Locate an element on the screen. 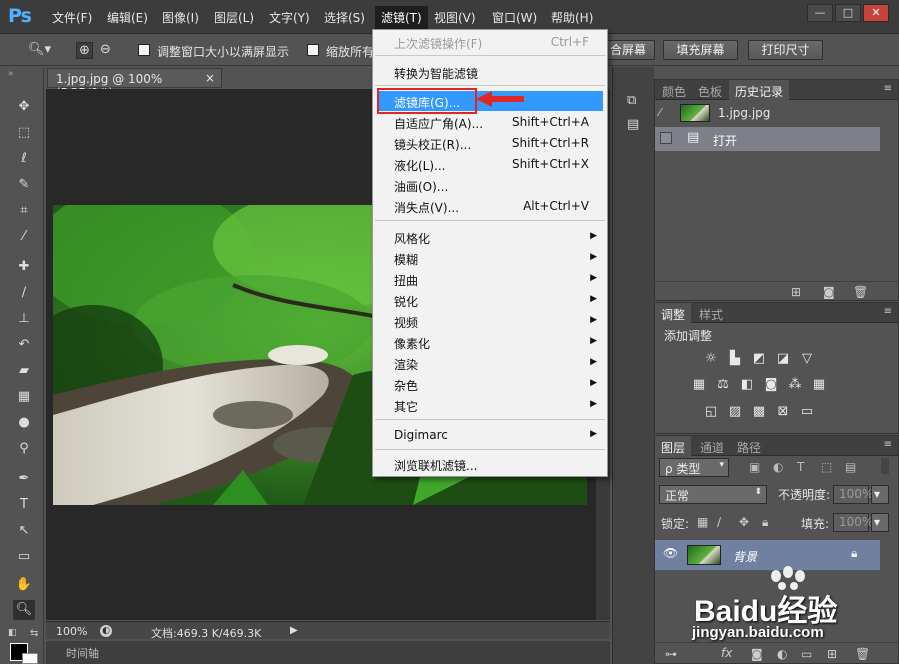 Image resolution: width=899 pixels, height=664 pixels. black-white-icon: ◧ is located at coordinates (747, 385).